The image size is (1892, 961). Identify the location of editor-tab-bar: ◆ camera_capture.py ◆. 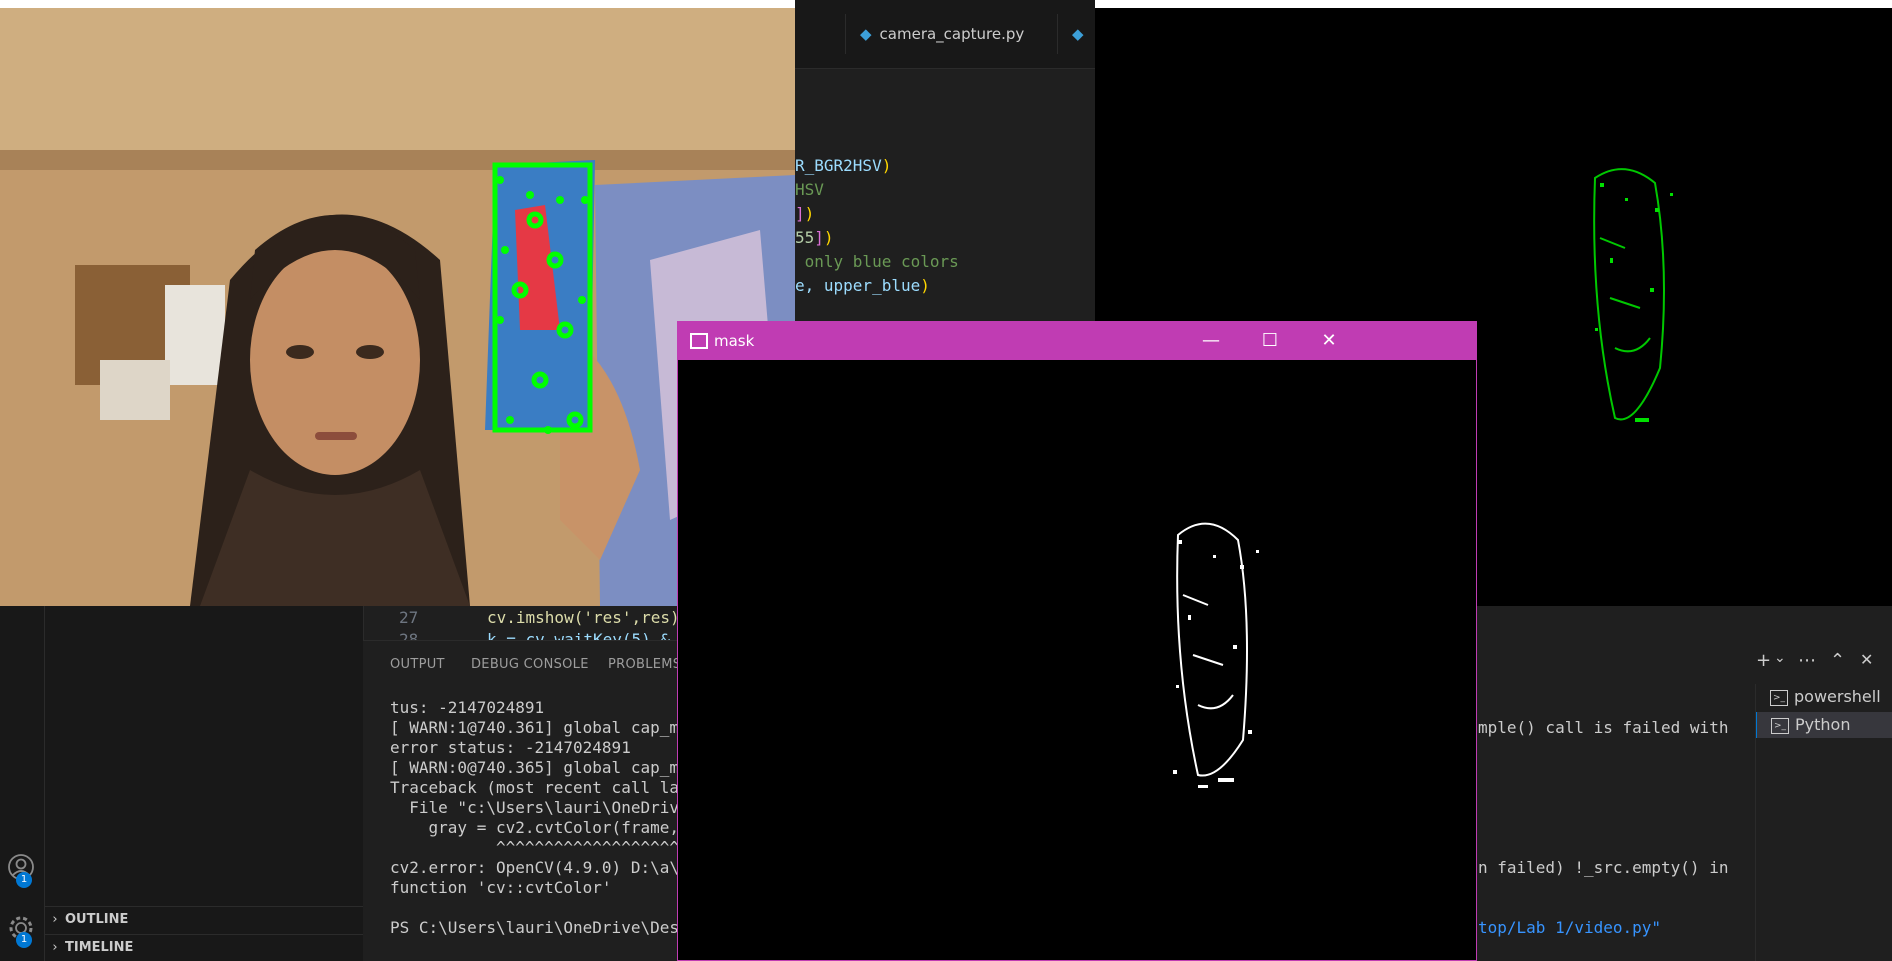
(945, 34).